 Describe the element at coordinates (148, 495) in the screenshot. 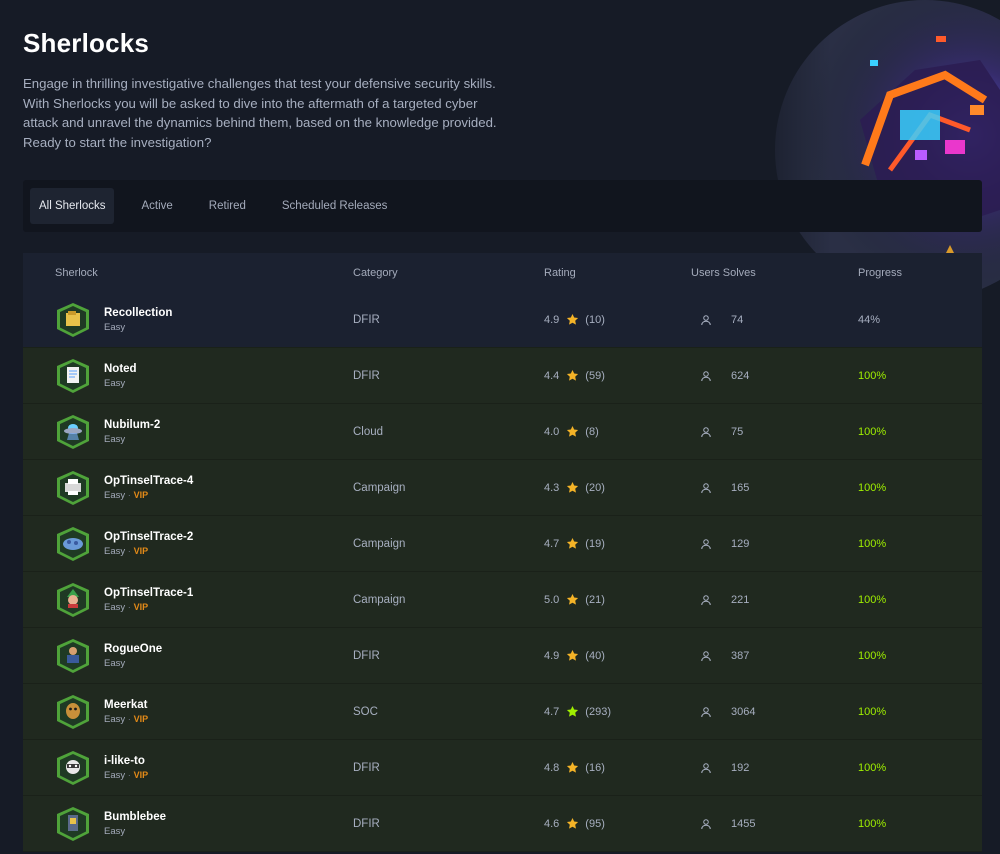

I see `sherlock-difficulty: Easy · VIP` at that location.